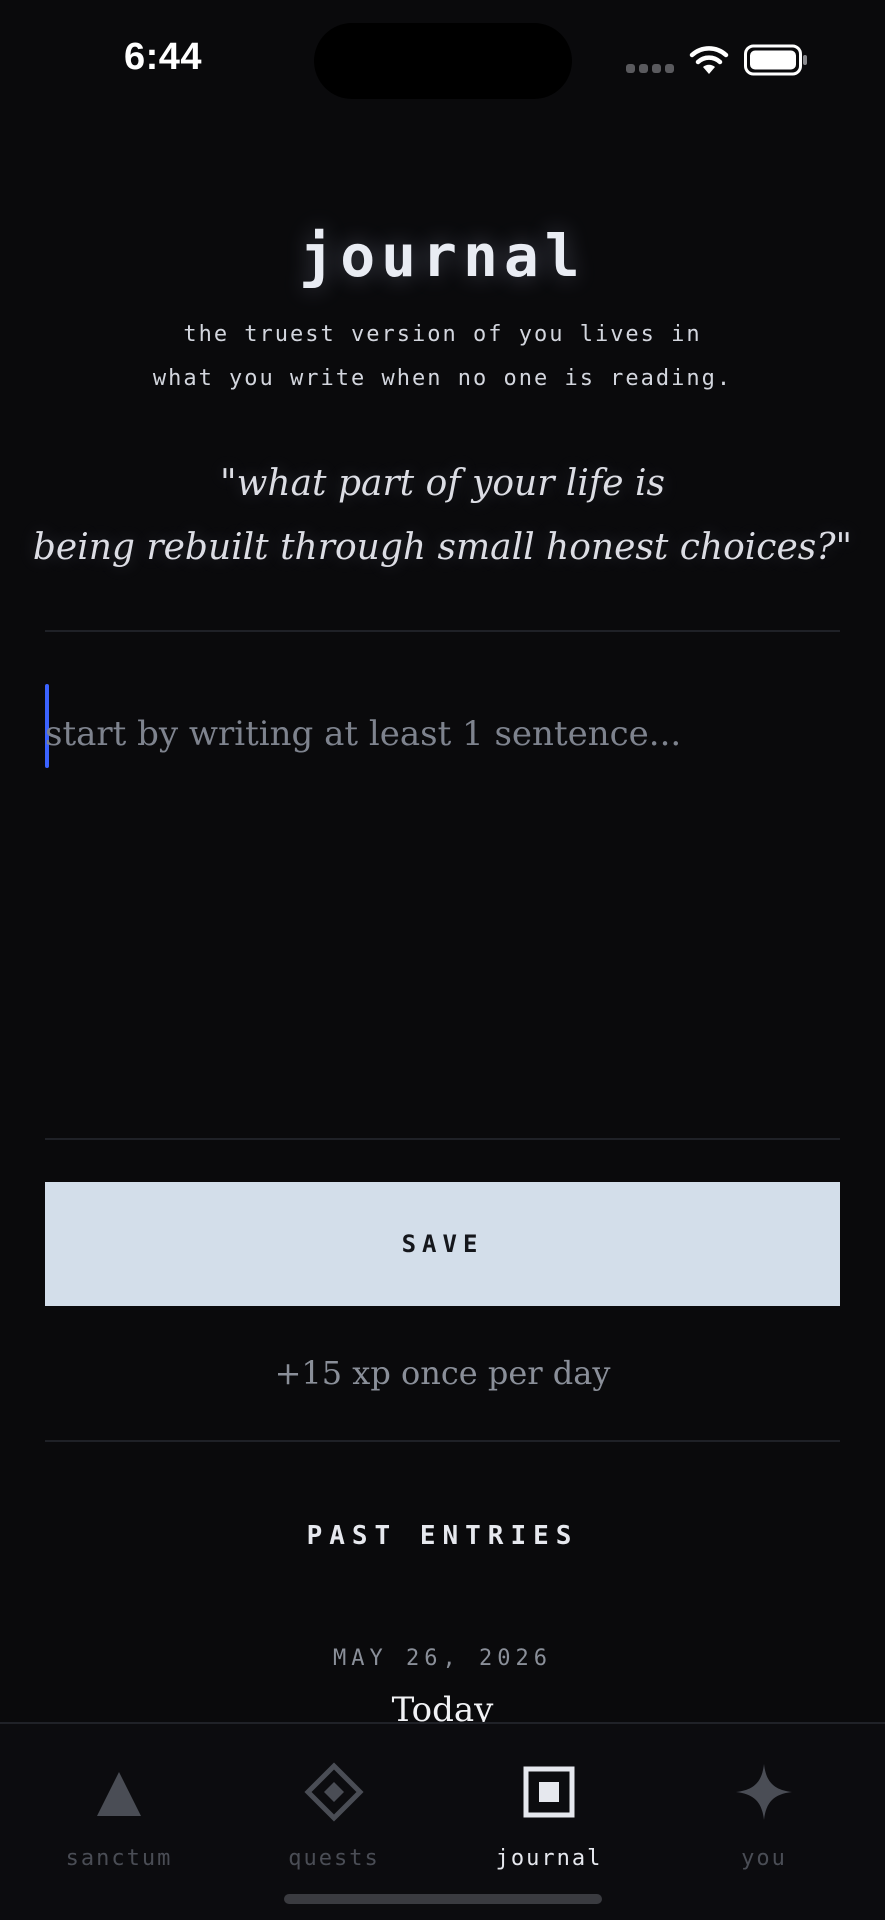 This screenshot has height=1920, width=885. I want to click on xp-note: +15 xp once per day, so click(442, 1373).